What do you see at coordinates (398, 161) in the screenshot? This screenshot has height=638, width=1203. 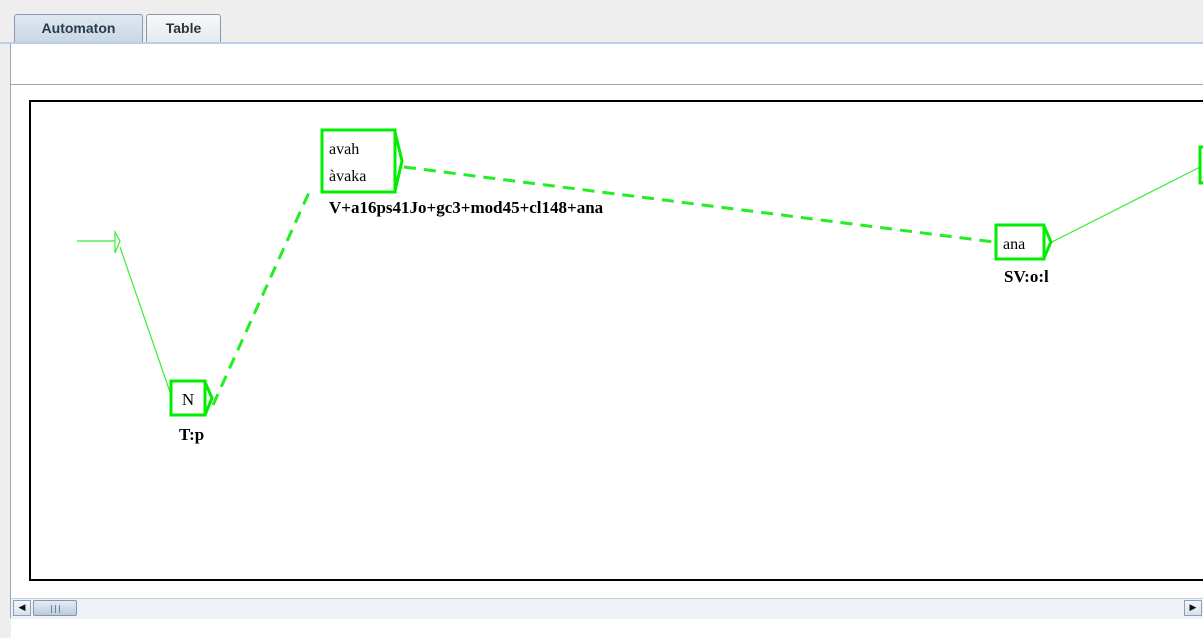 I see `state-avah-arrow` at bounding box center [398, 161].